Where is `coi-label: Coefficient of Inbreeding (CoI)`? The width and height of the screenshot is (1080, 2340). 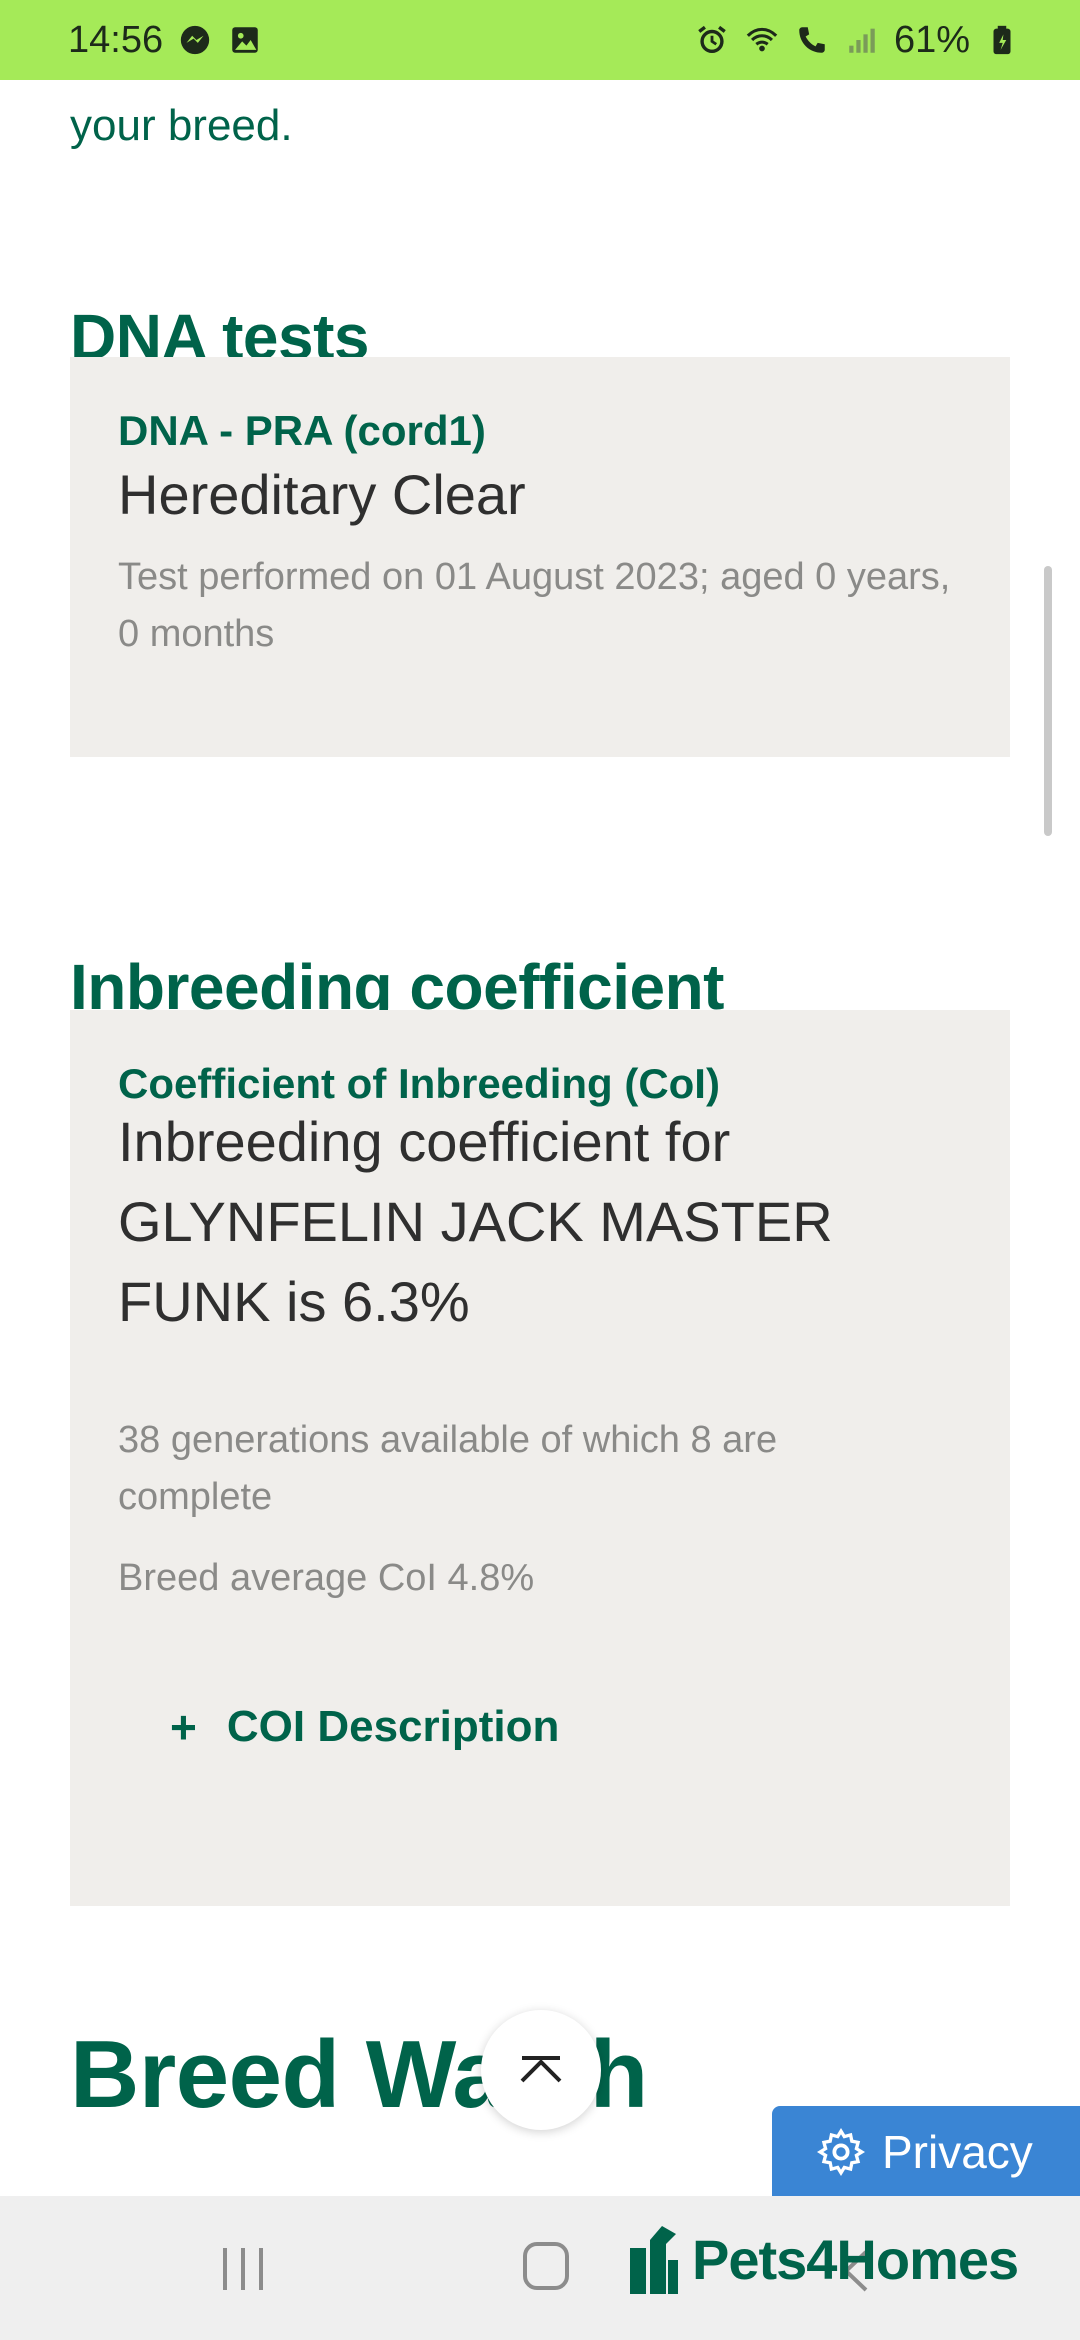 coi-label: Coefficient of Inbreeding (CoI) is located at coordinates (419, 1083).